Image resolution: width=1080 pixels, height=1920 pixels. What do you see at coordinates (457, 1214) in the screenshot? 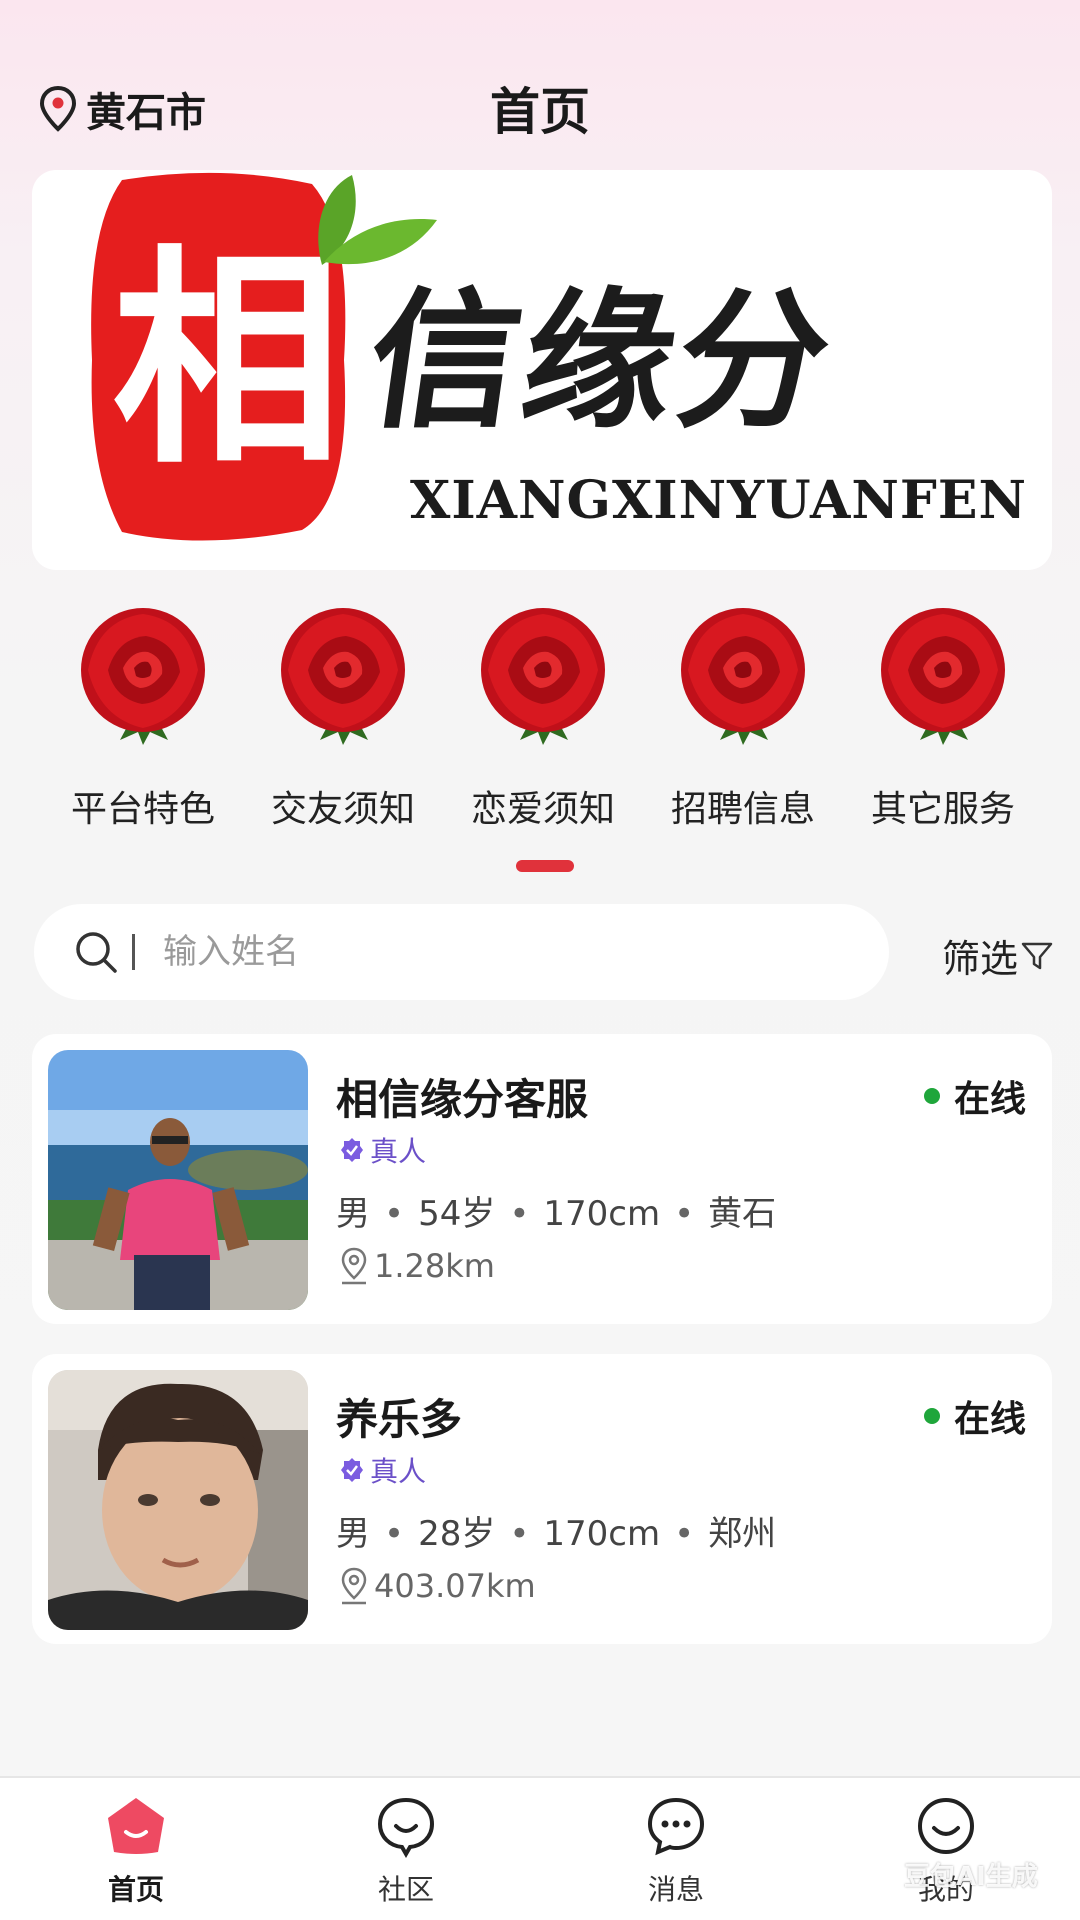
I see `user-age: 54岁` at bounding box center [457, 1214].